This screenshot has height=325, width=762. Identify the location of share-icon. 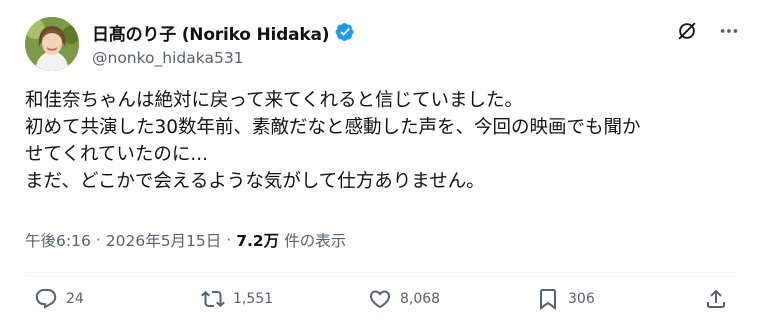
(716, 298).